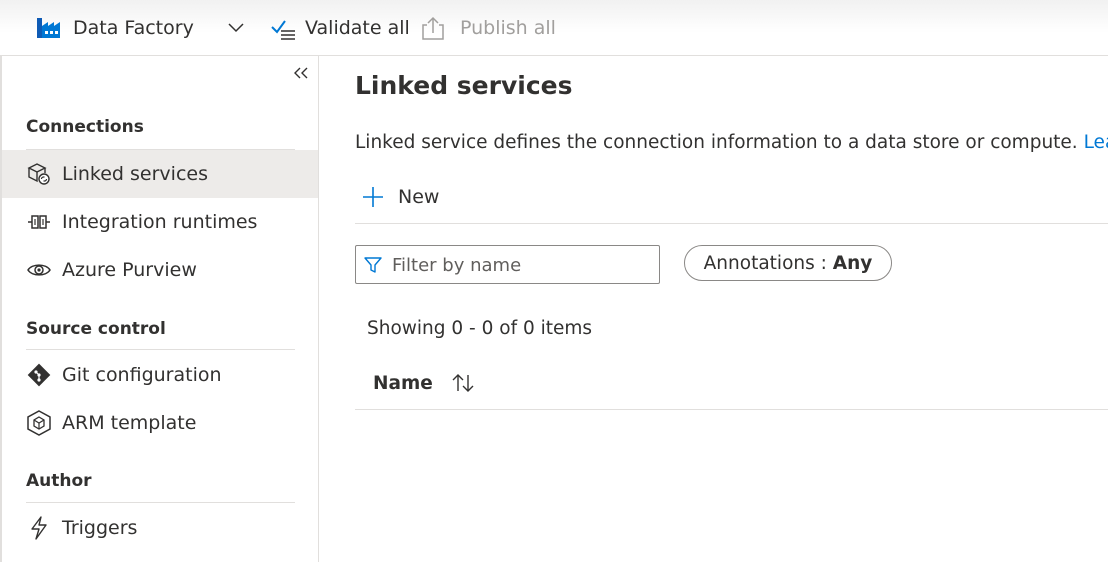 The height and width of the screenshot is (562, 1108). What do you see at coordinates (39, 174) in the screenshot?
I see `linked-services-icon` at bounding box center [39, 174].